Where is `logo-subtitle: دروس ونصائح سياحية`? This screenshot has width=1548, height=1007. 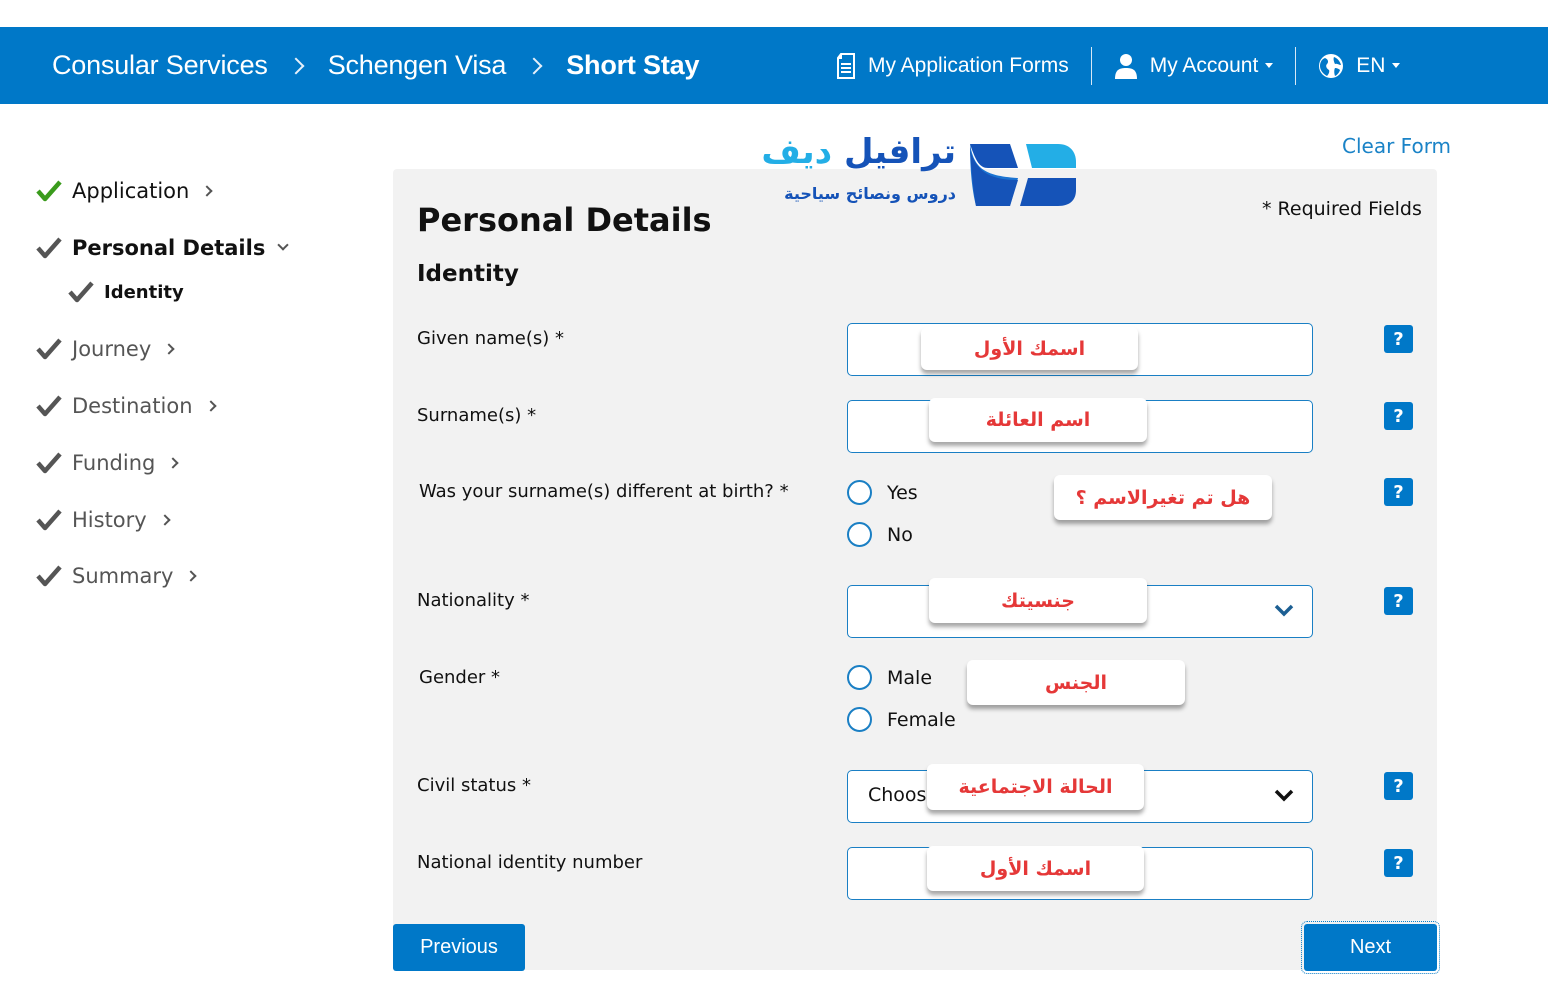
logo-subtitle: دروس ونصائح سياحية is located at coordinates (870, 193).